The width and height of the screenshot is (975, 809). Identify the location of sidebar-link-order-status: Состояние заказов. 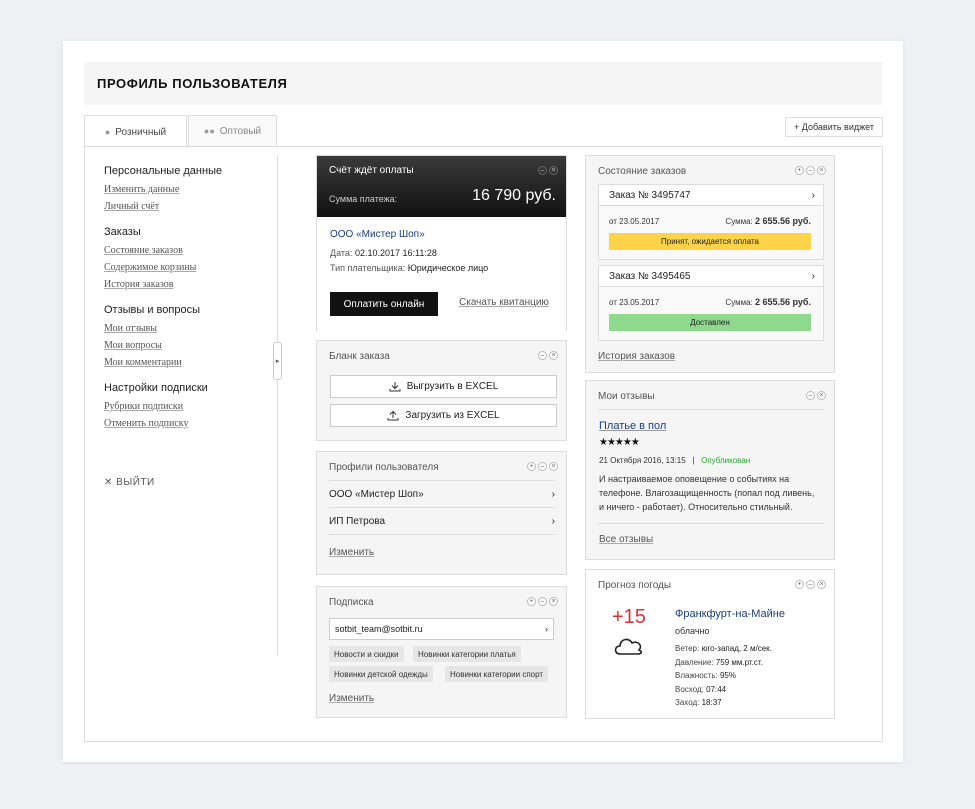
(189, 250).